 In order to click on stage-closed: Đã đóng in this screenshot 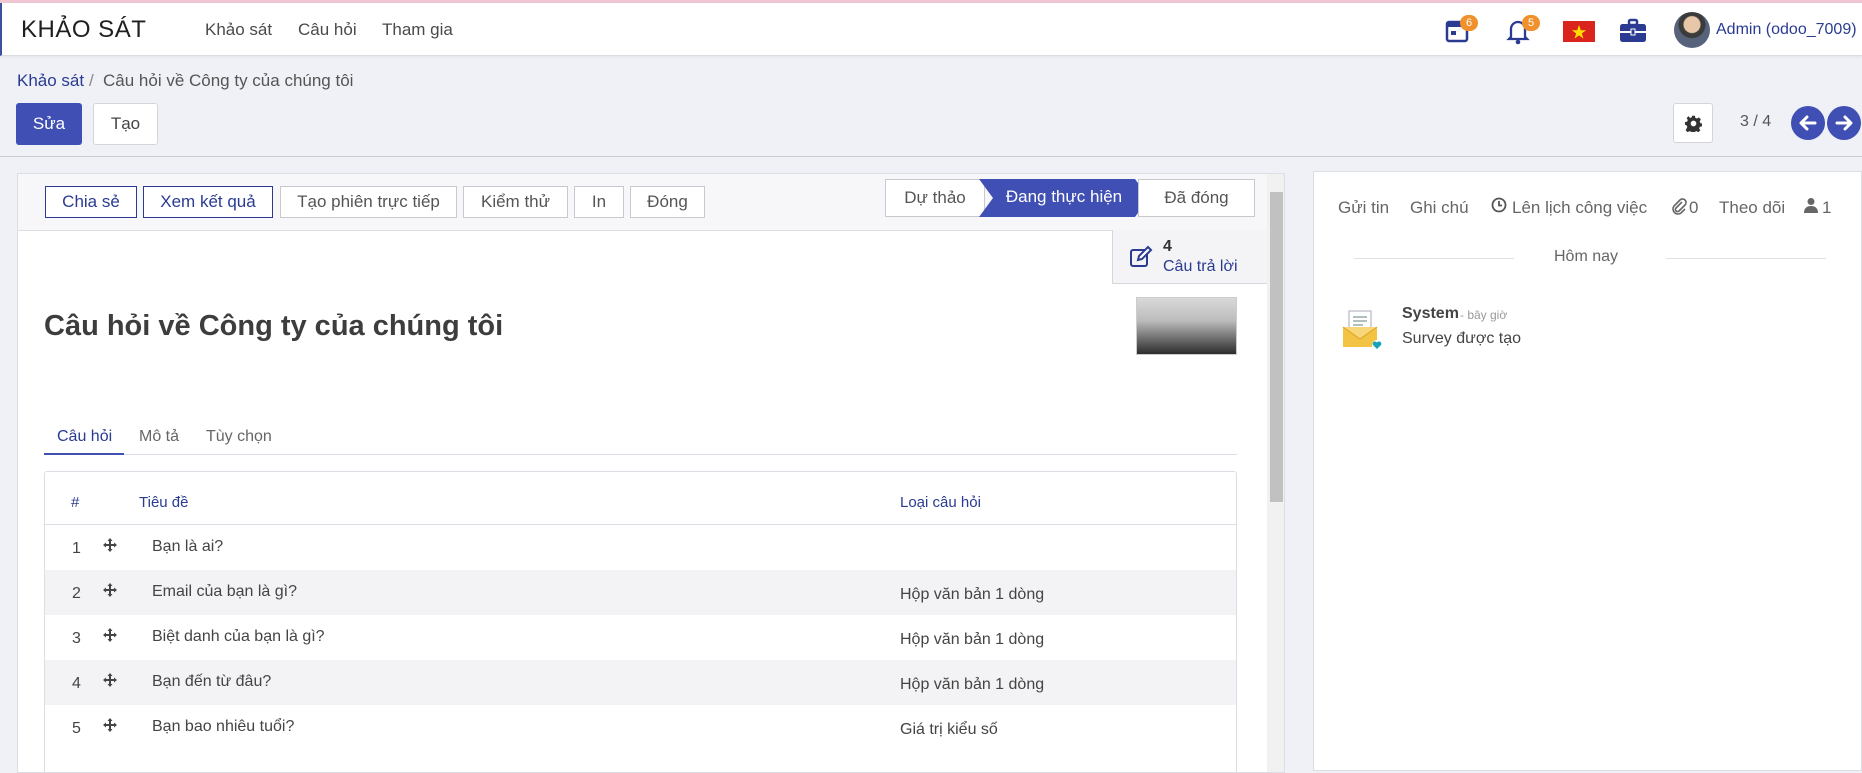, I will do `click(1196, 198)`.